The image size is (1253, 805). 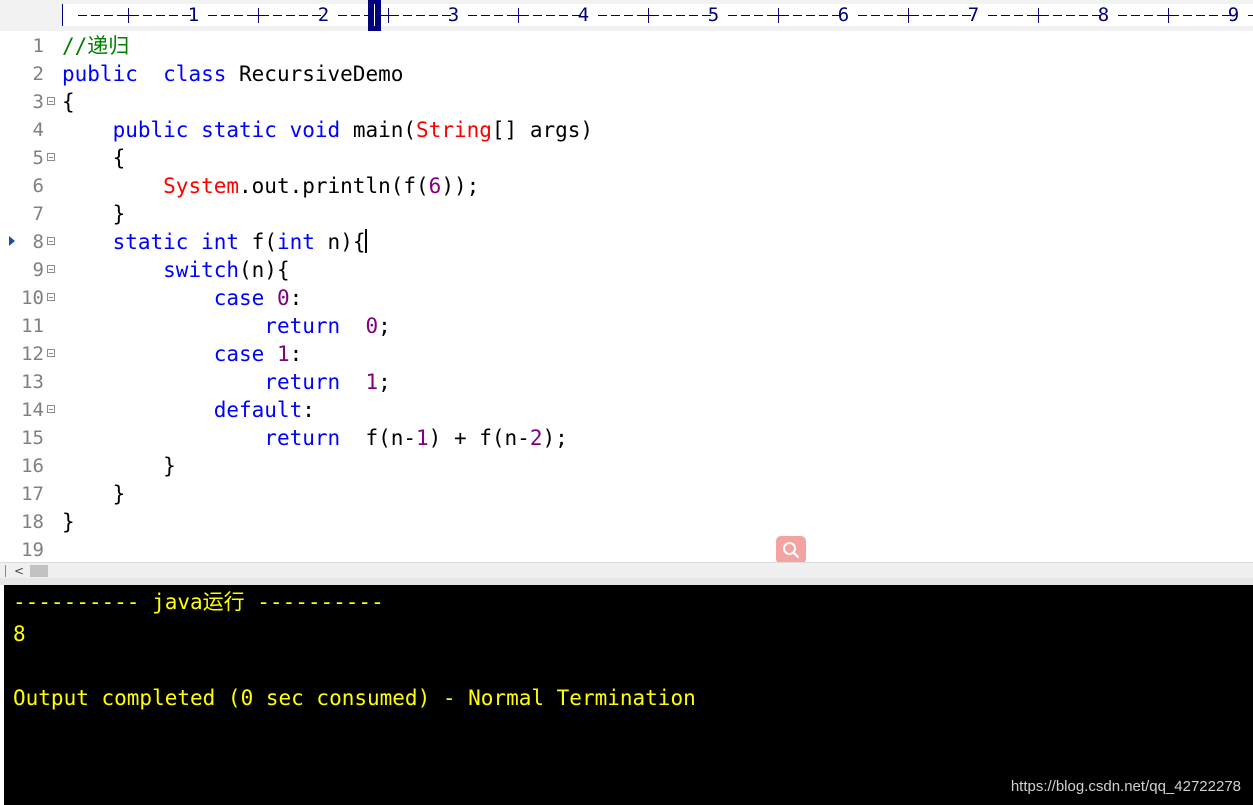 I want to click on code-token: );, so click(x=555, y=438).